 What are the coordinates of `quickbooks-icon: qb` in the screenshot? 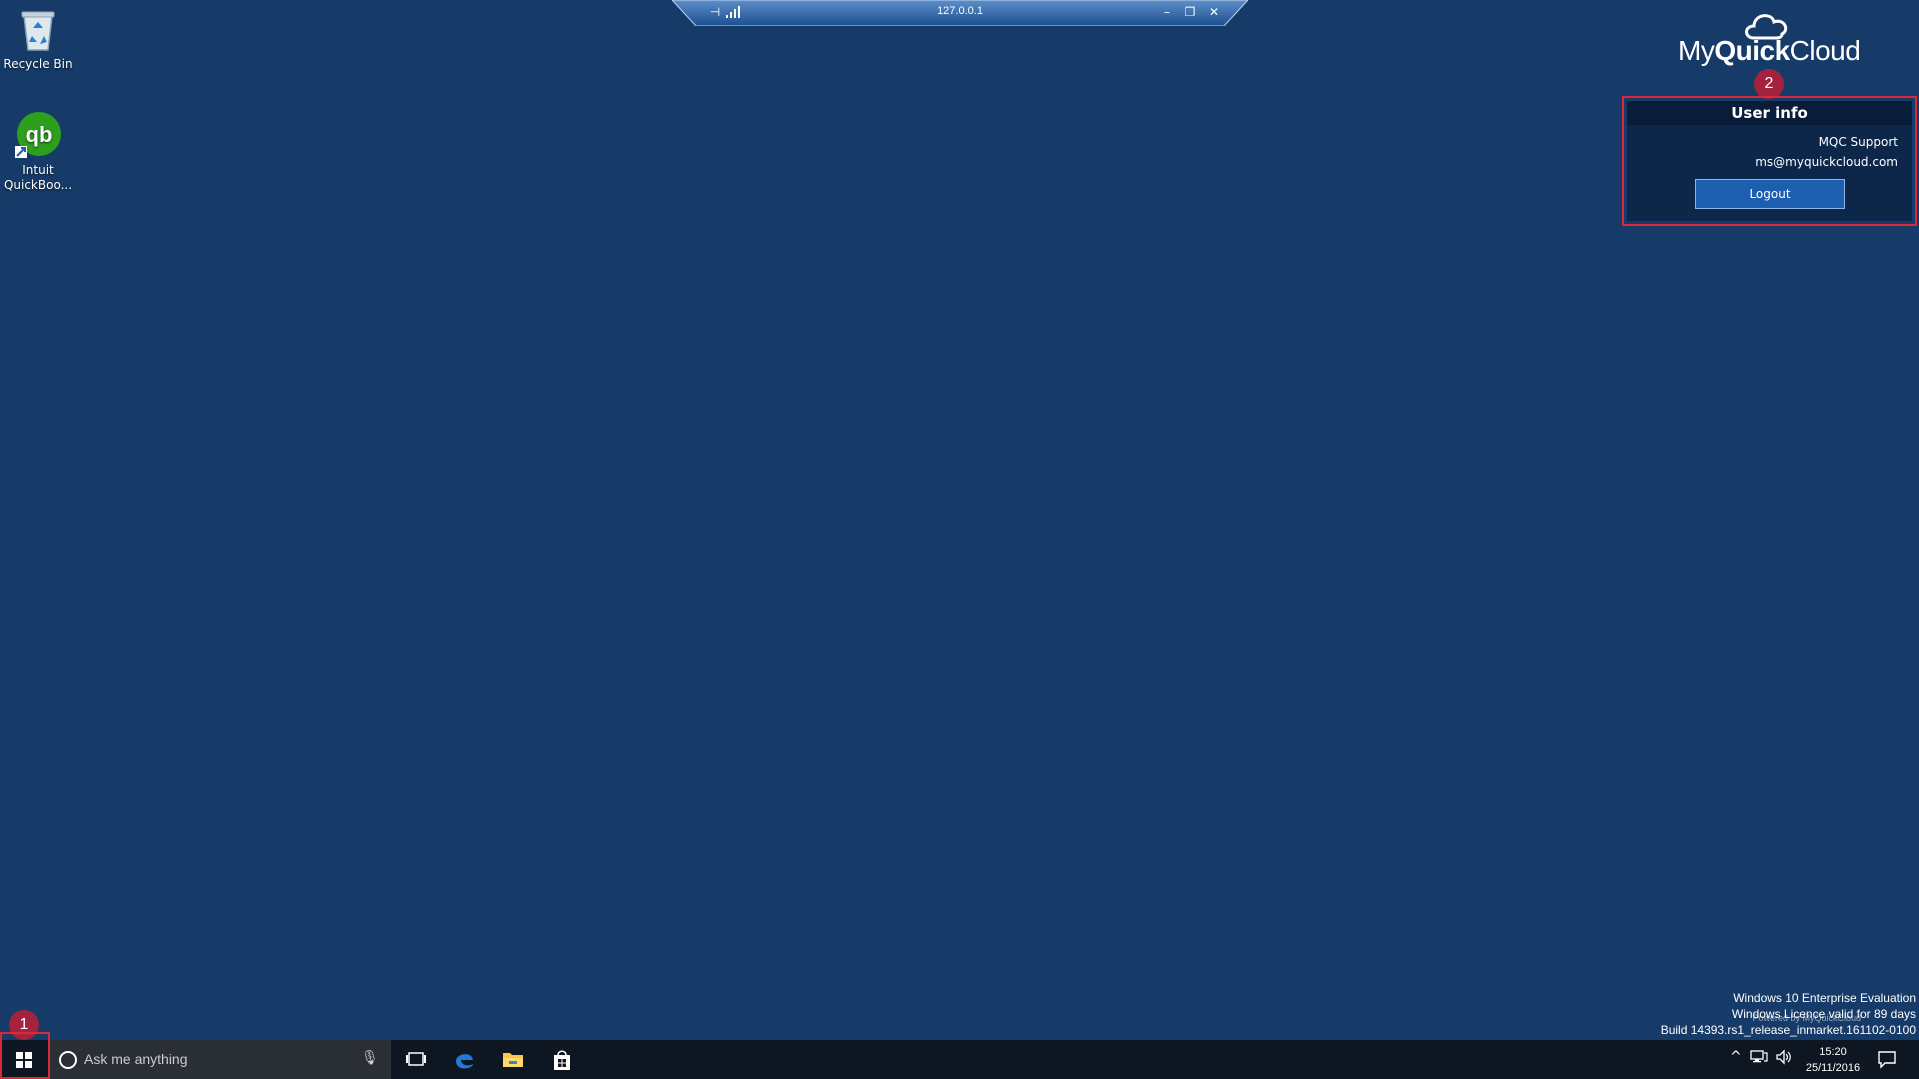 It's located at (38, 135).